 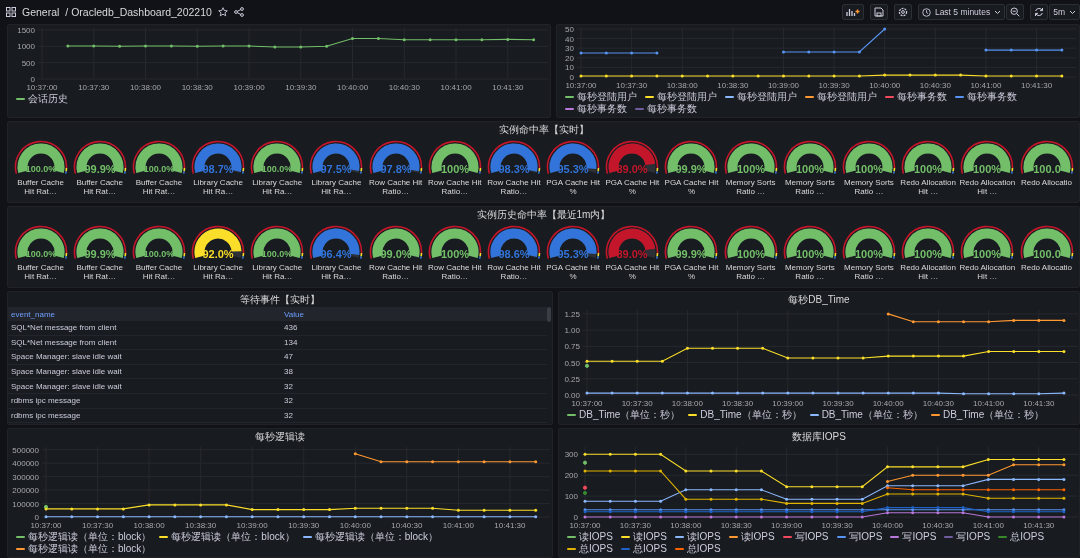 What do you see at coordinates (1046, 254) in the screenshot?
I see `gauge-value: 100.0` at bounding box center [1046, 254].